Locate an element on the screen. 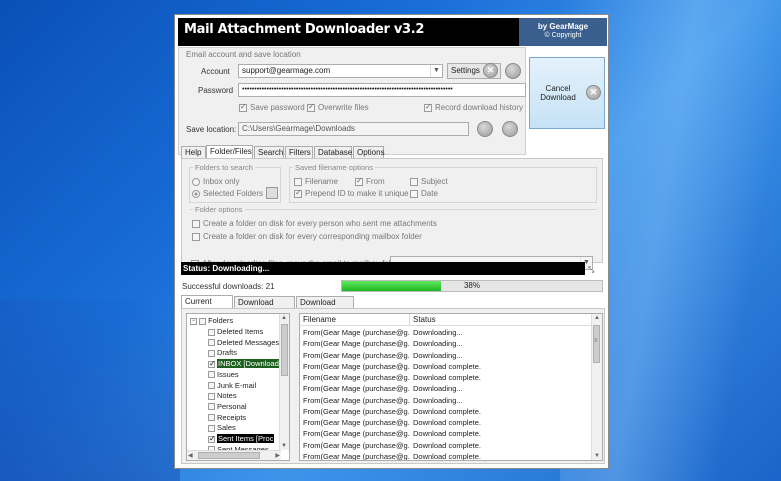 This screenshot has height=481, width=781. save-location-field: C:\Users\Gearmage\Downloads is located at coordinates (353, 129).